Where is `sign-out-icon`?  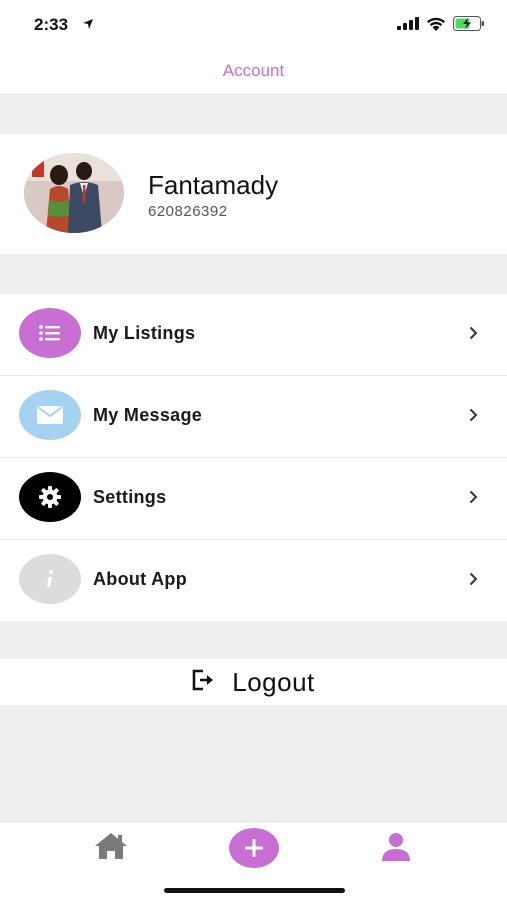 sign-out-icon is located at coordinates (204, 682).